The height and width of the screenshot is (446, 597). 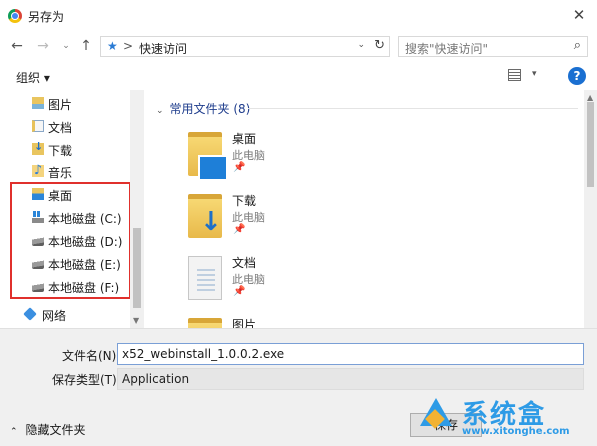 What do you see at coordinates (514, 75) in the screenshot?
I see `view-list-icon` at bounding box center [514, 75].